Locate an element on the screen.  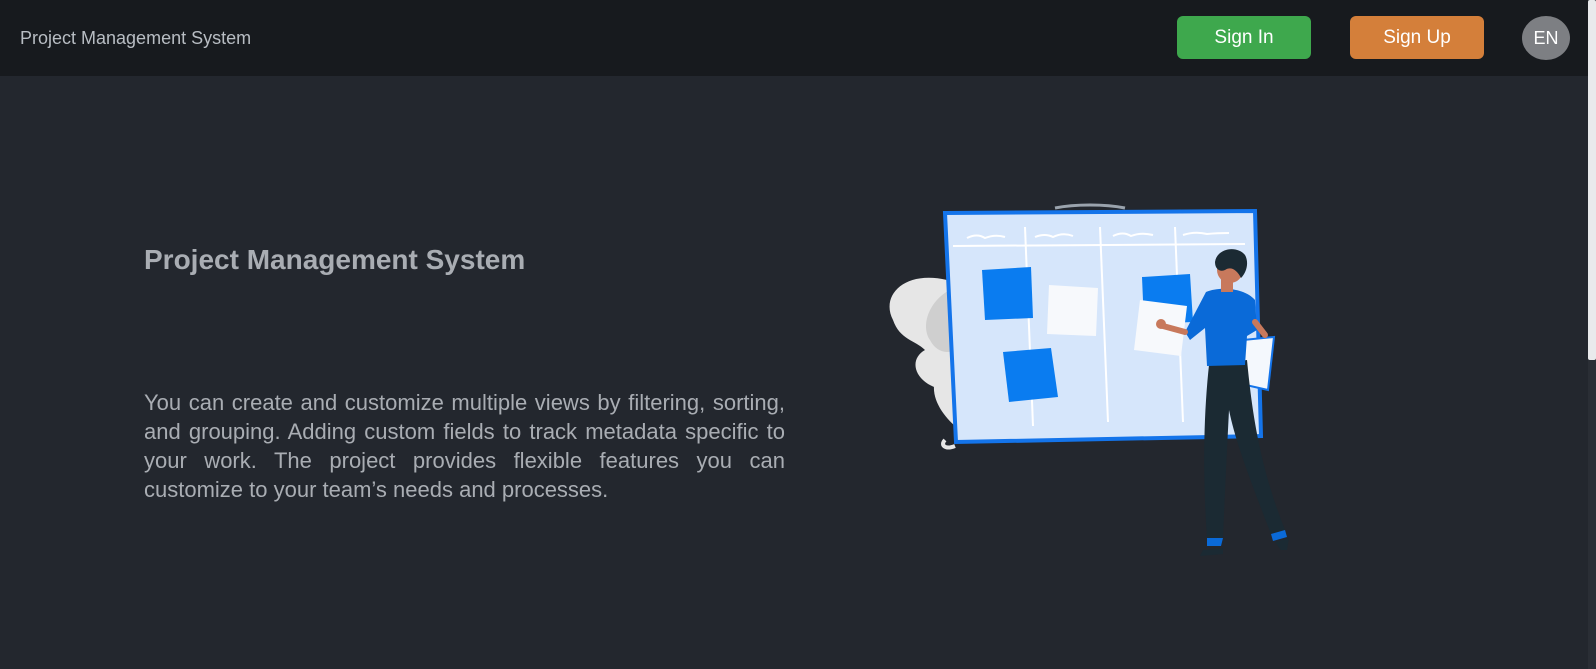
brand-link: Project Management System is located at coordinates (135, 38).